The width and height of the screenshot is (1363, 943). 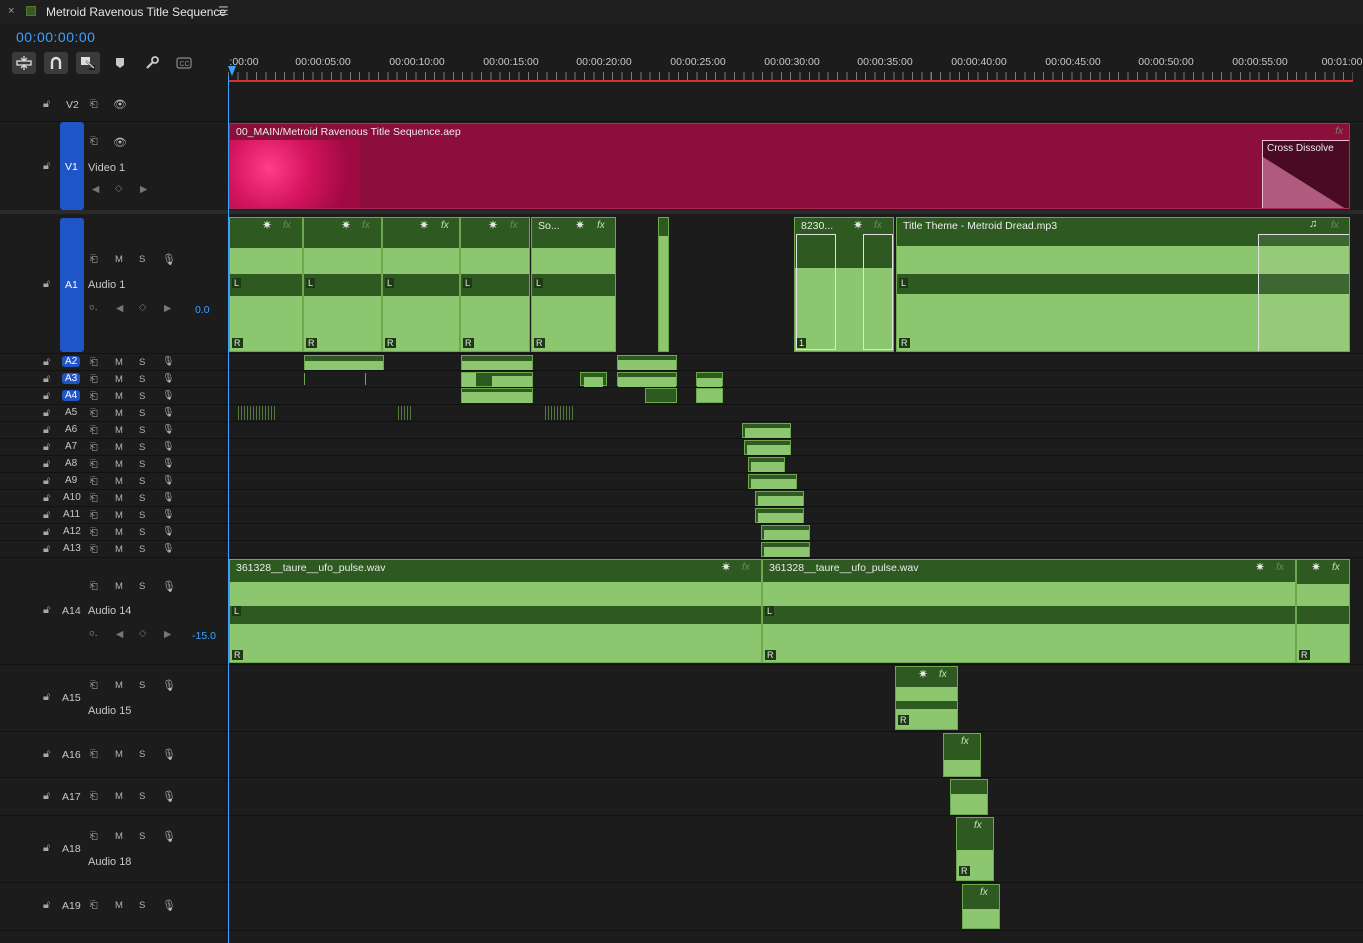 What do you see at coordinates (844, 284) in the screenshot?
I see `audio-clip: 8230... ✷ fx 1` at bounding box center [844, 284].